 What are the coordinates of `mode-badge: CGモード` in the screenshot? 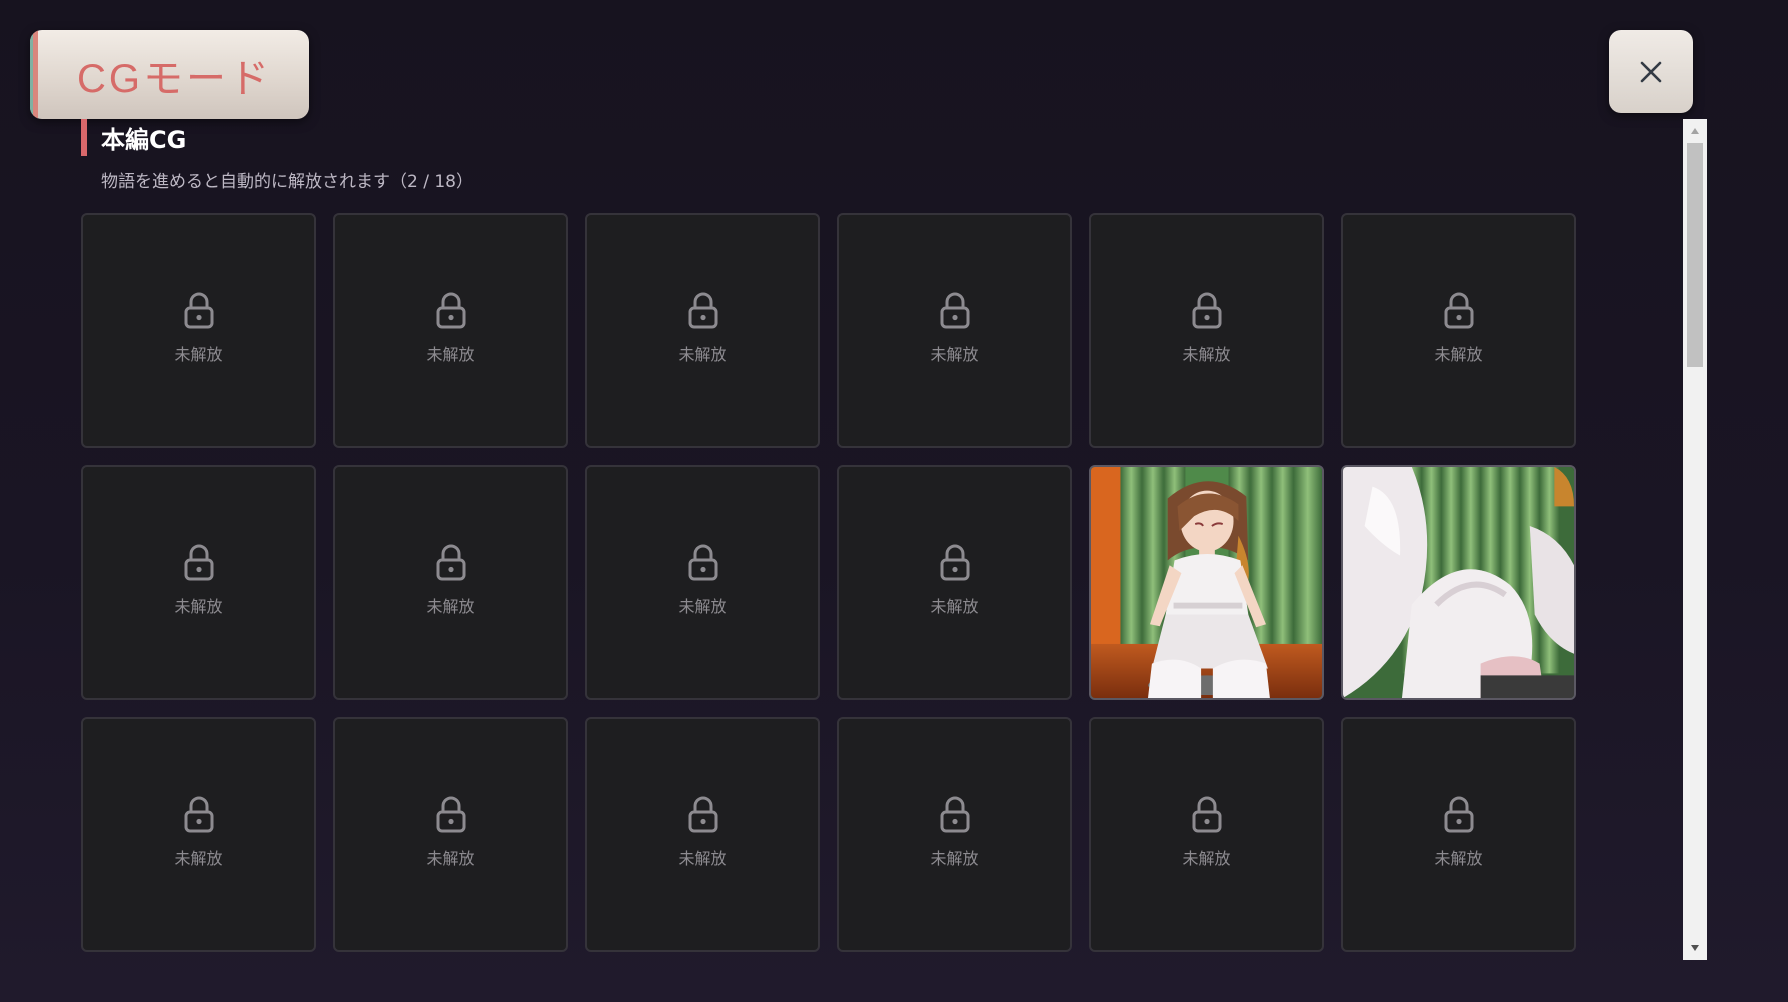 It's located at (169, 74).